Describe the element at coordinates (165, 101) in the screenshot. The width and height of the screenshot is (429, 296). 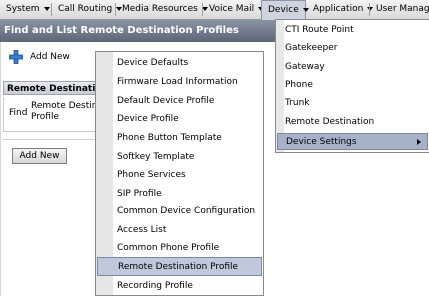
I see `menu-item-default-device-profile: Default Device Profile` at that location.